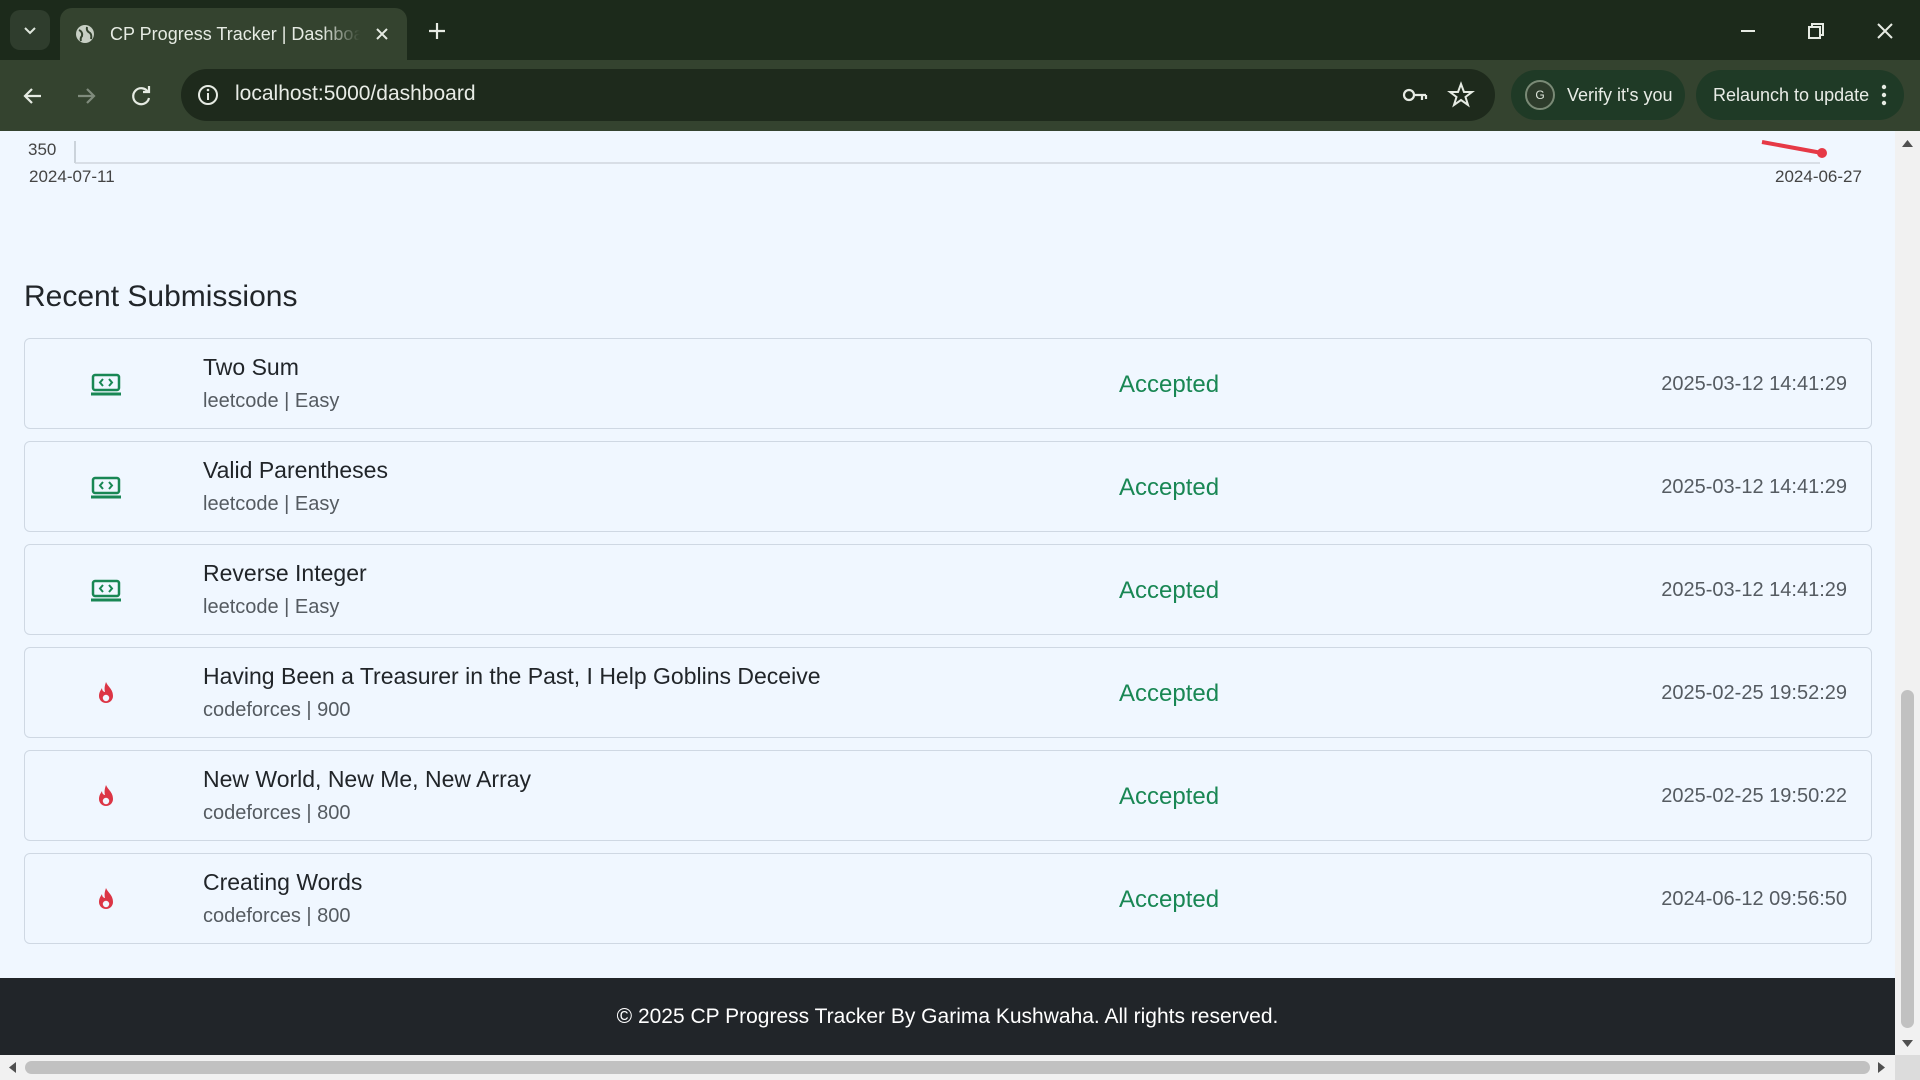 This screenshot has height=1080, width=1920. I want to click on new-tab-icon, so click(437, 31).